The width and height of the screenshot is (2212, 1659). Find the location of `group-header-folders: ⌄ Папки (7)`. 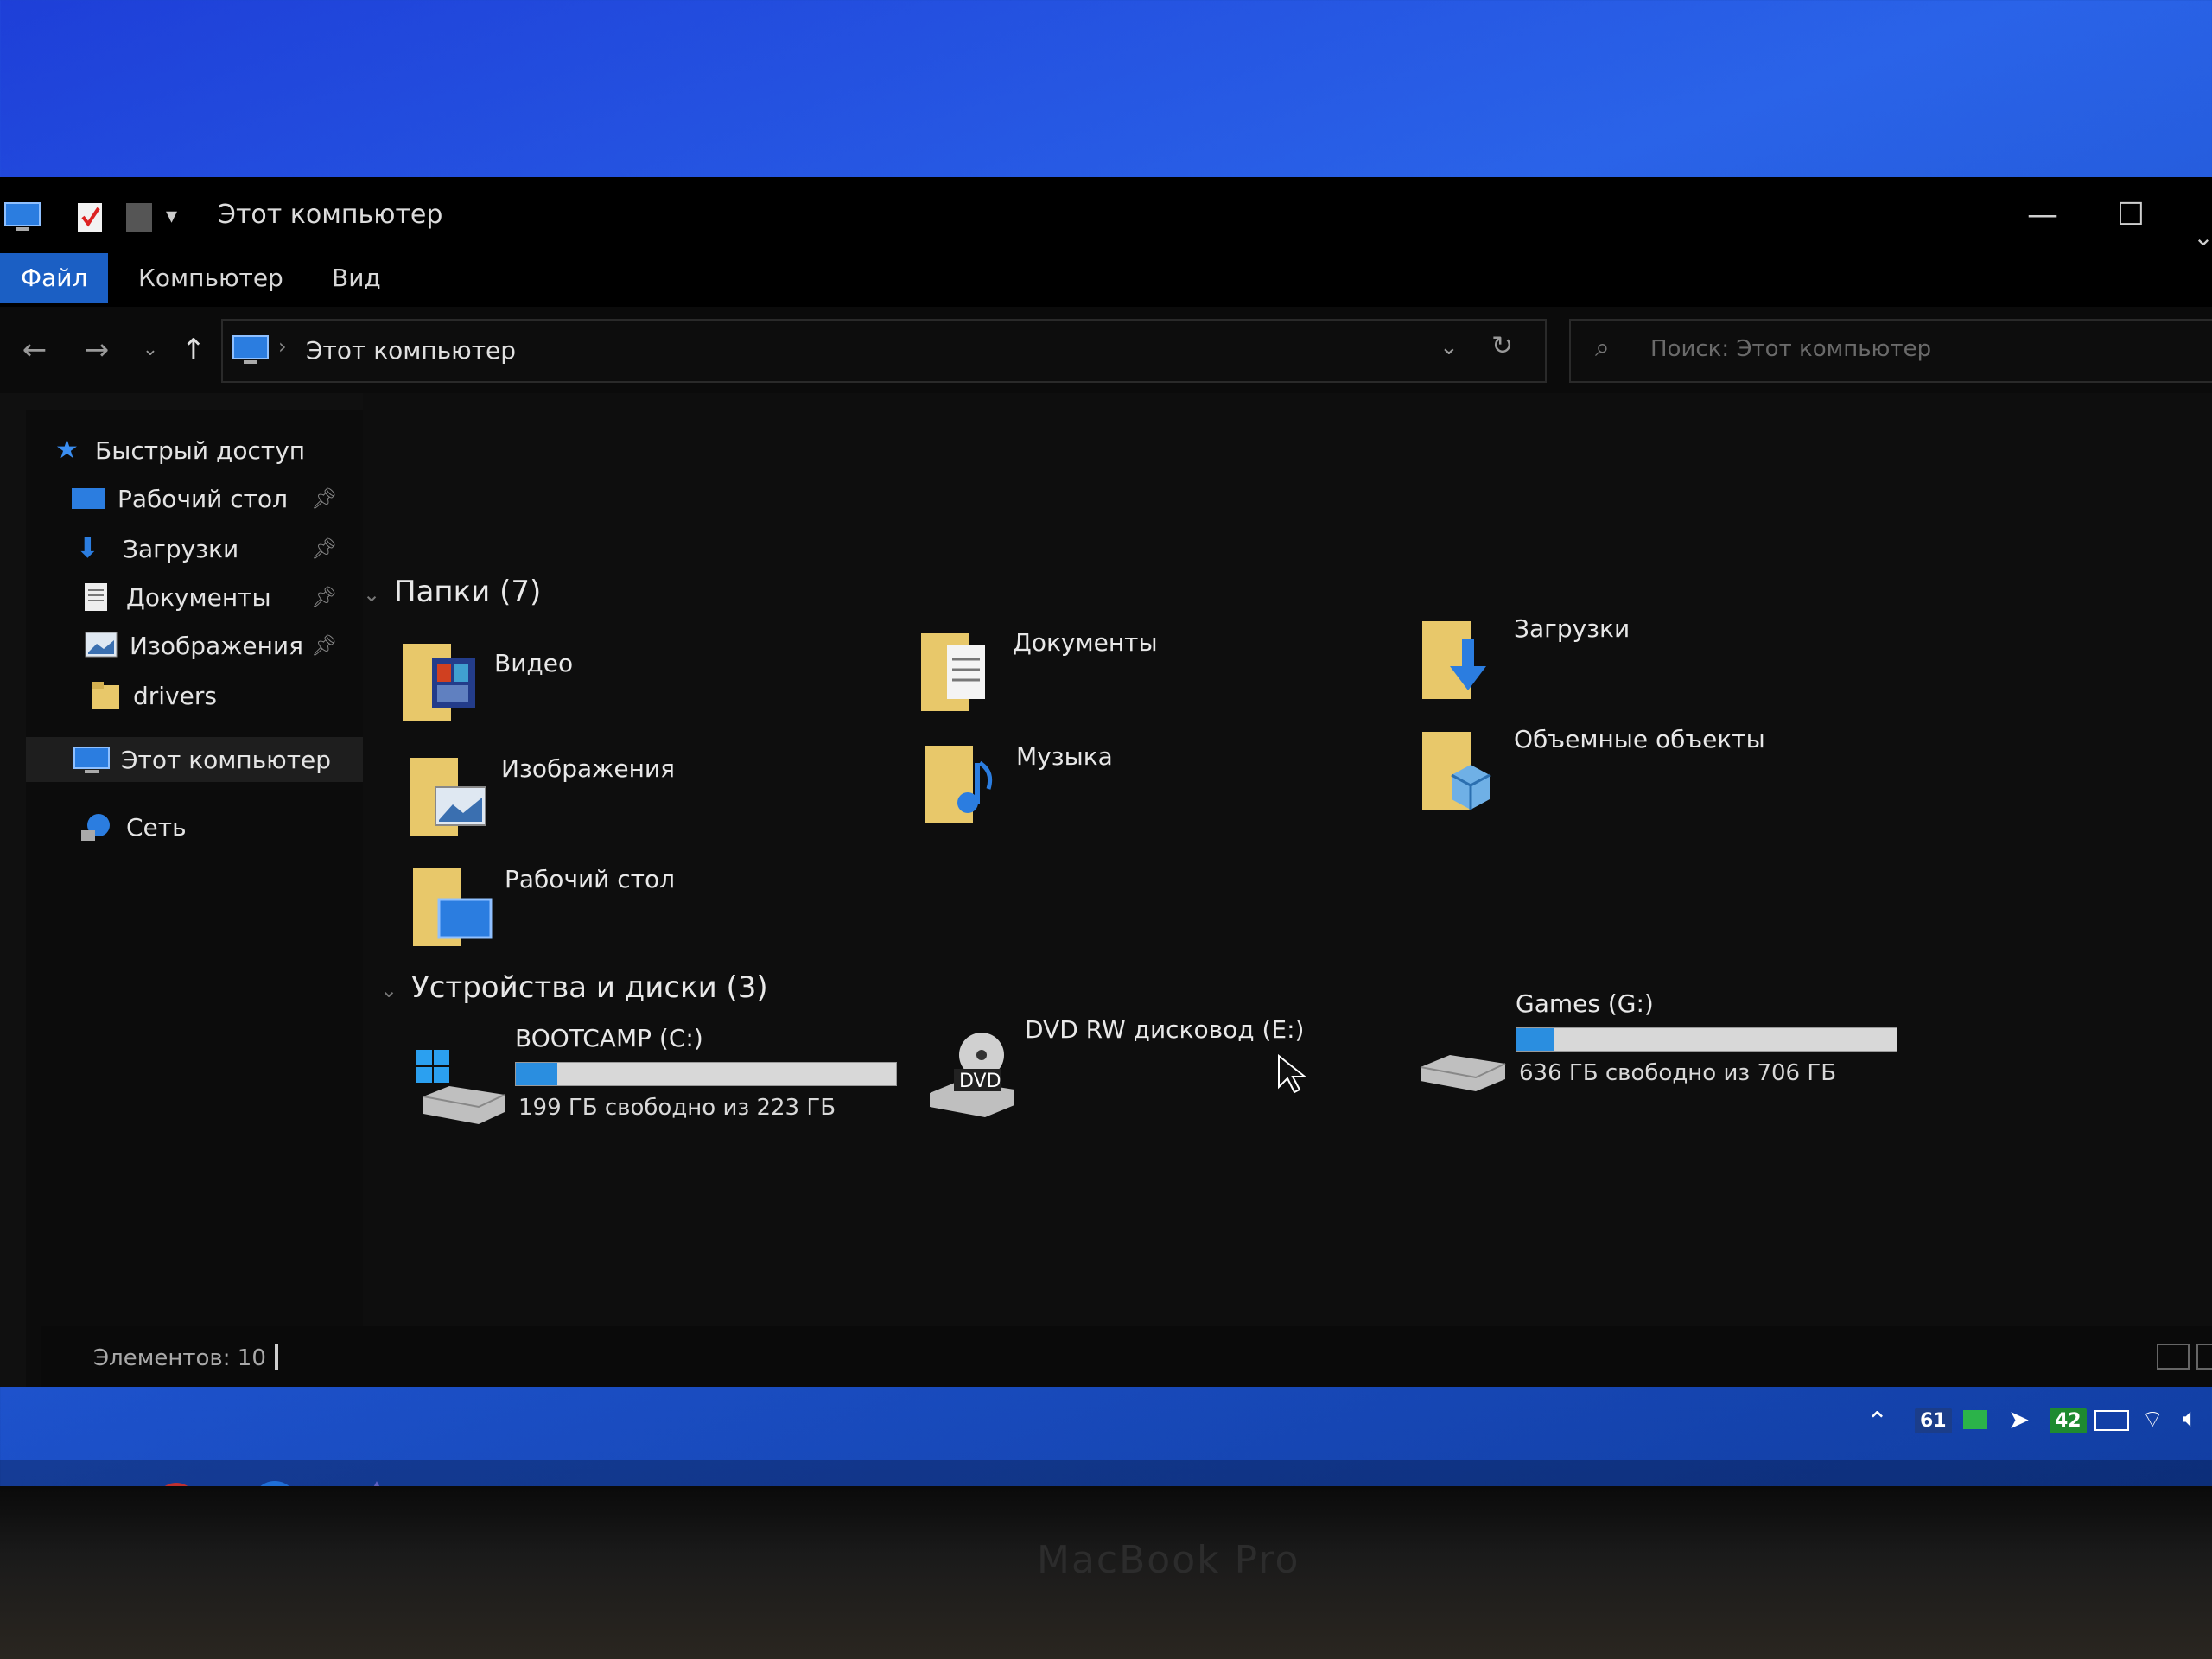

group-header-folders: ⌄ Папки (7) is located at coordinates (452, 592).